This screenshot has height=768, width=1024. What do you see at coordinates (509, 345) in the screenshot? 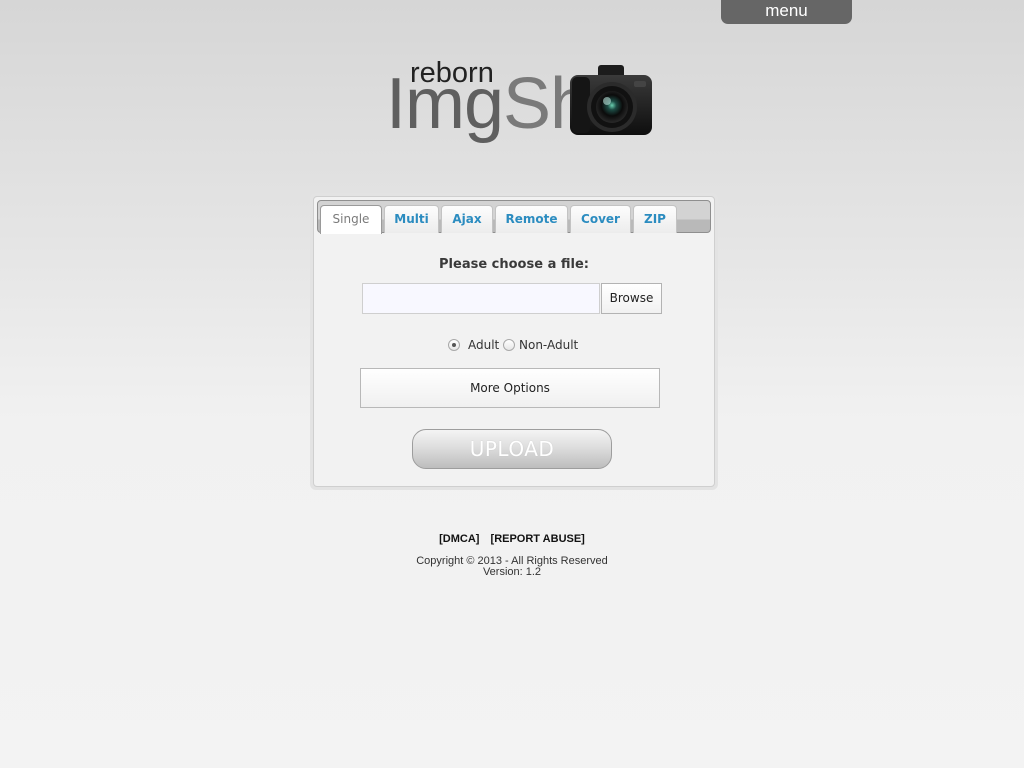
I see `radio-non-adult` at bounding box center [509, 345].